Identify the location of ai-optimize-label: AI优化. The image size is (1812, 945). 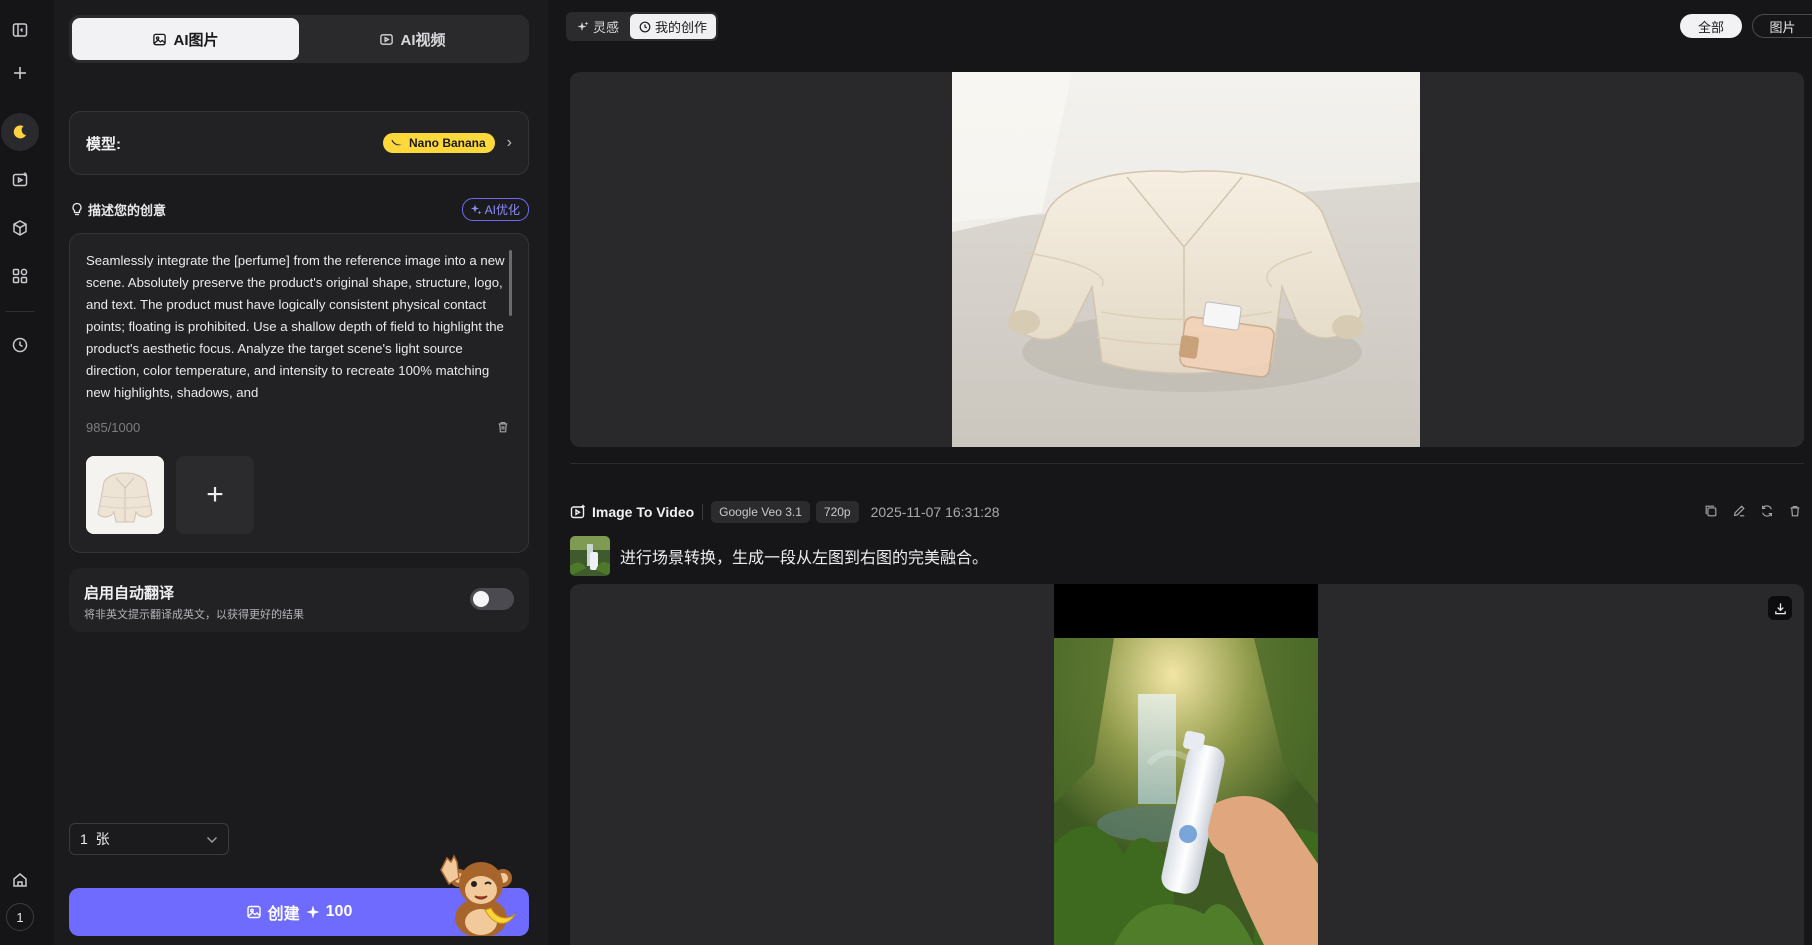
(502, 209).